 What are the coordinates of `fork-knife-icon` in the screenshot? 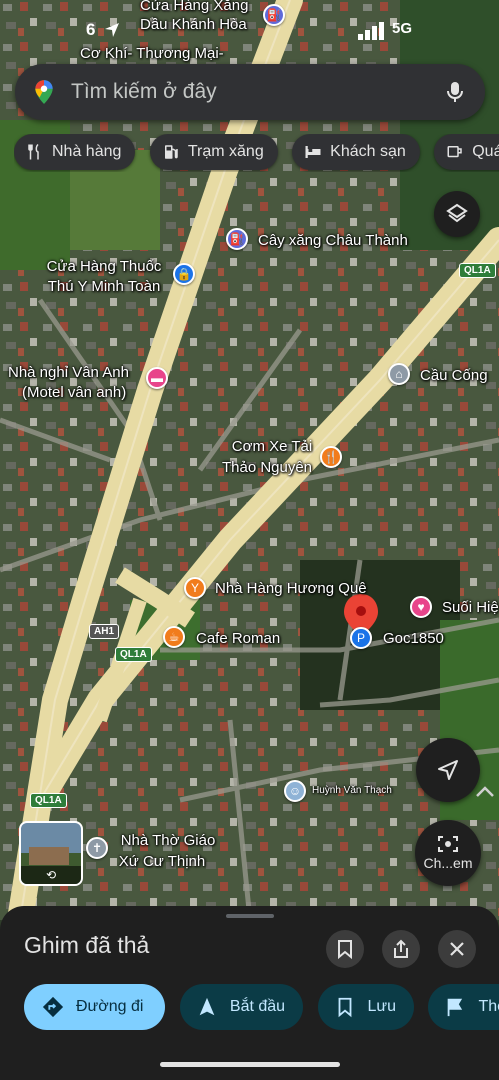 It's located at (33, 151).